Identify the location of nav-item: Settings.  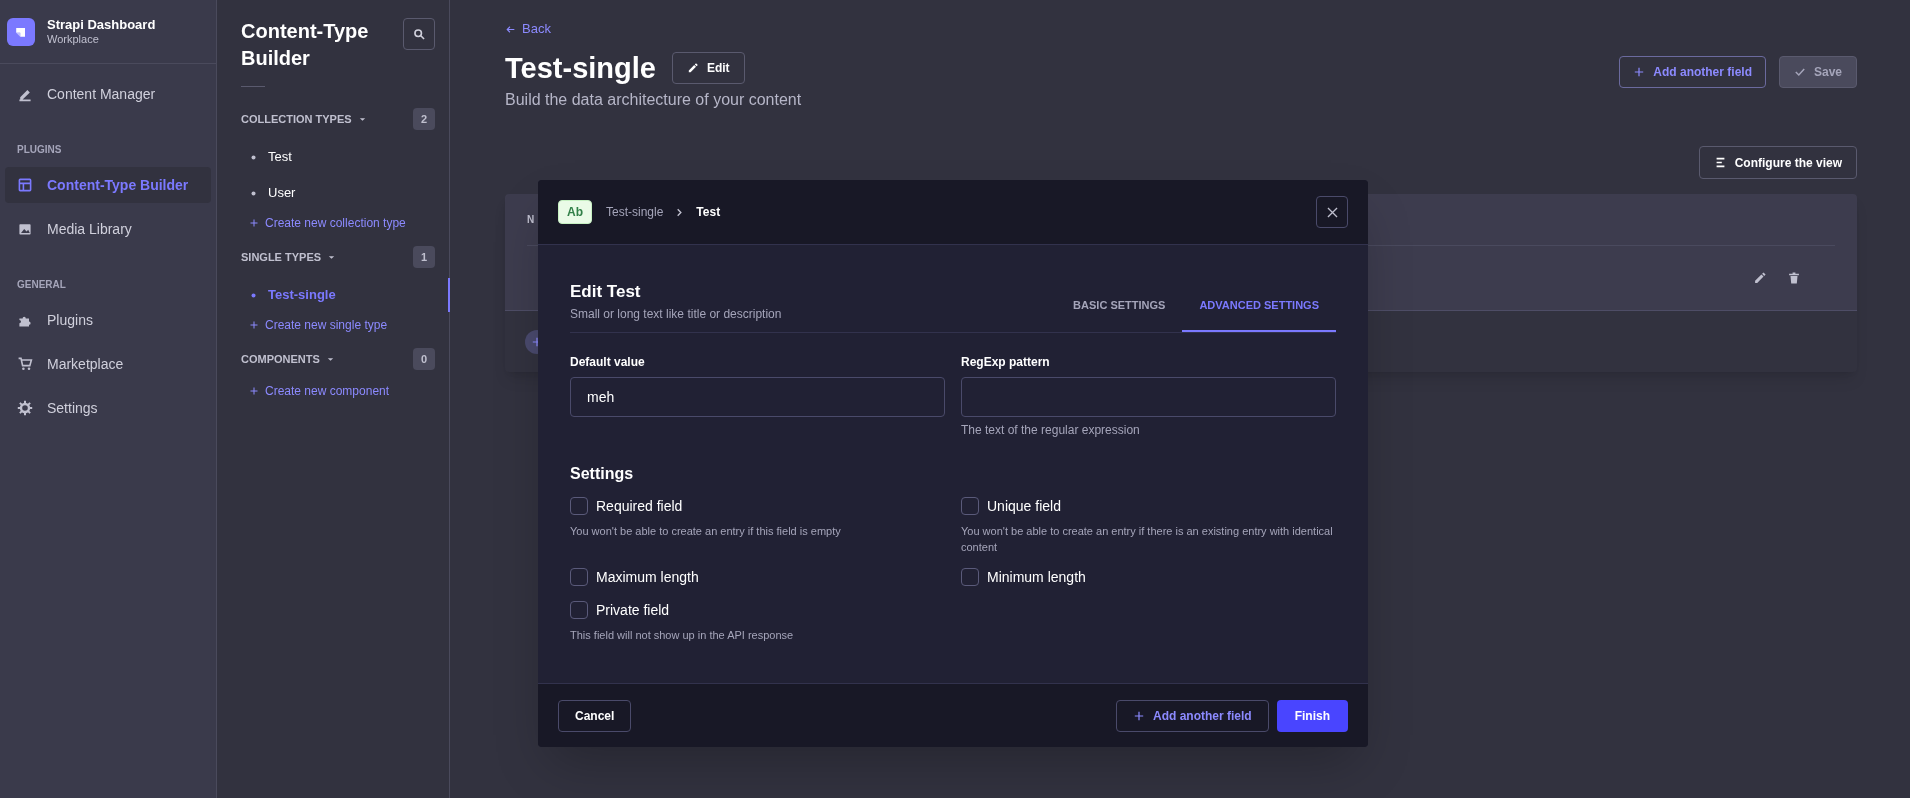
(108, 408).